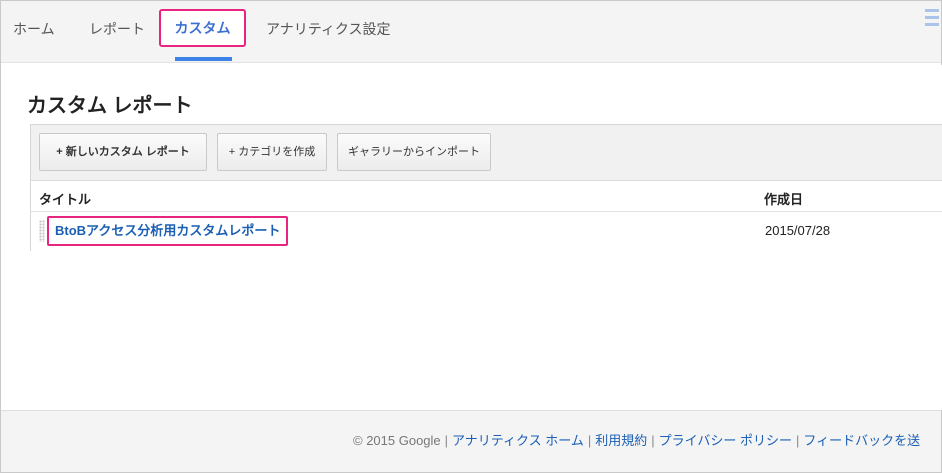 The width and height of the screenshot is (942, 473). I want to click on report-created-date: 2015/07/28, so click(798, 230).